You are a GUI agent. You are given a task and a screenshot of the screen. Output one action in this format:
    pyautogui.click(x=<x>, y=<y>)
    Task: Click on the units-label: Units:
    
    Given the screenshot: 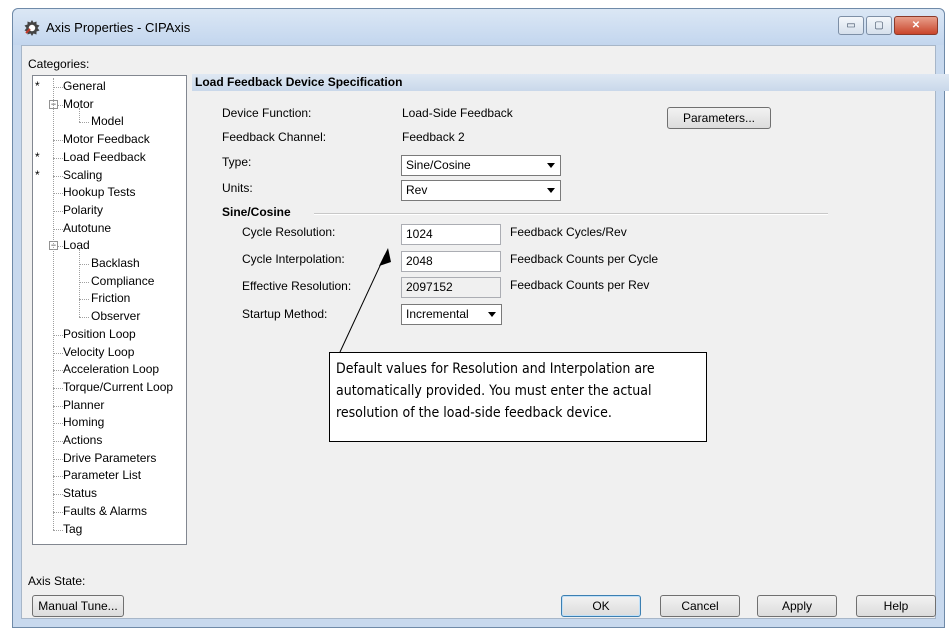 What is the action you would take?
    pyautogui.click(x=237, y=188)
    